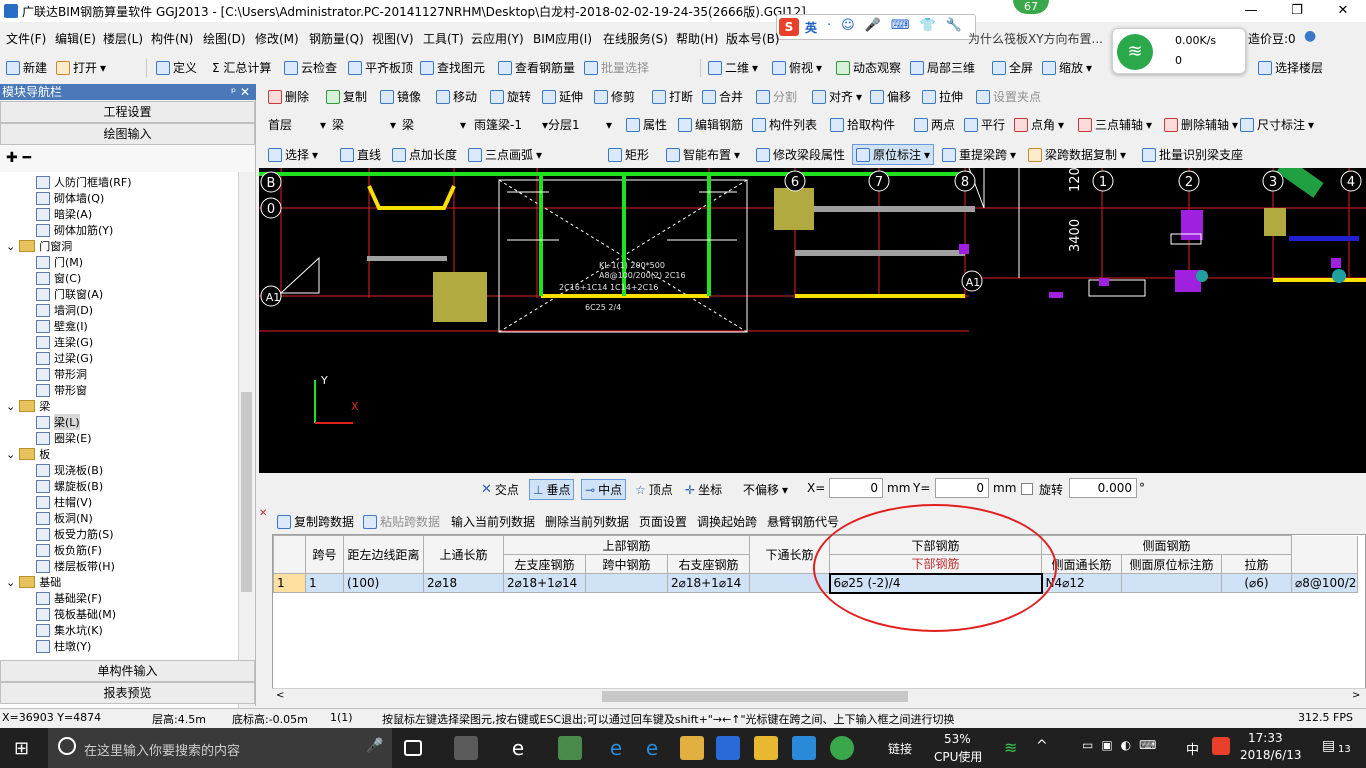 The height and width of the screenshot is (768, 1366). What do you see at coordinates (1356, 695) in the screenshot?
I see `scroll-right-icon: >` at bounding box center [1356, 695].